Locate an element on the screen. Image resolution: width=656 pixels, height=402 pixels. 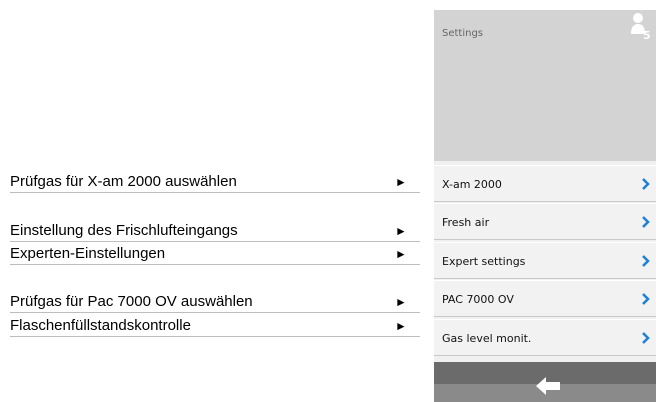
menu-item-expert-settings: Expert settings is located at coordinates (545, 260).